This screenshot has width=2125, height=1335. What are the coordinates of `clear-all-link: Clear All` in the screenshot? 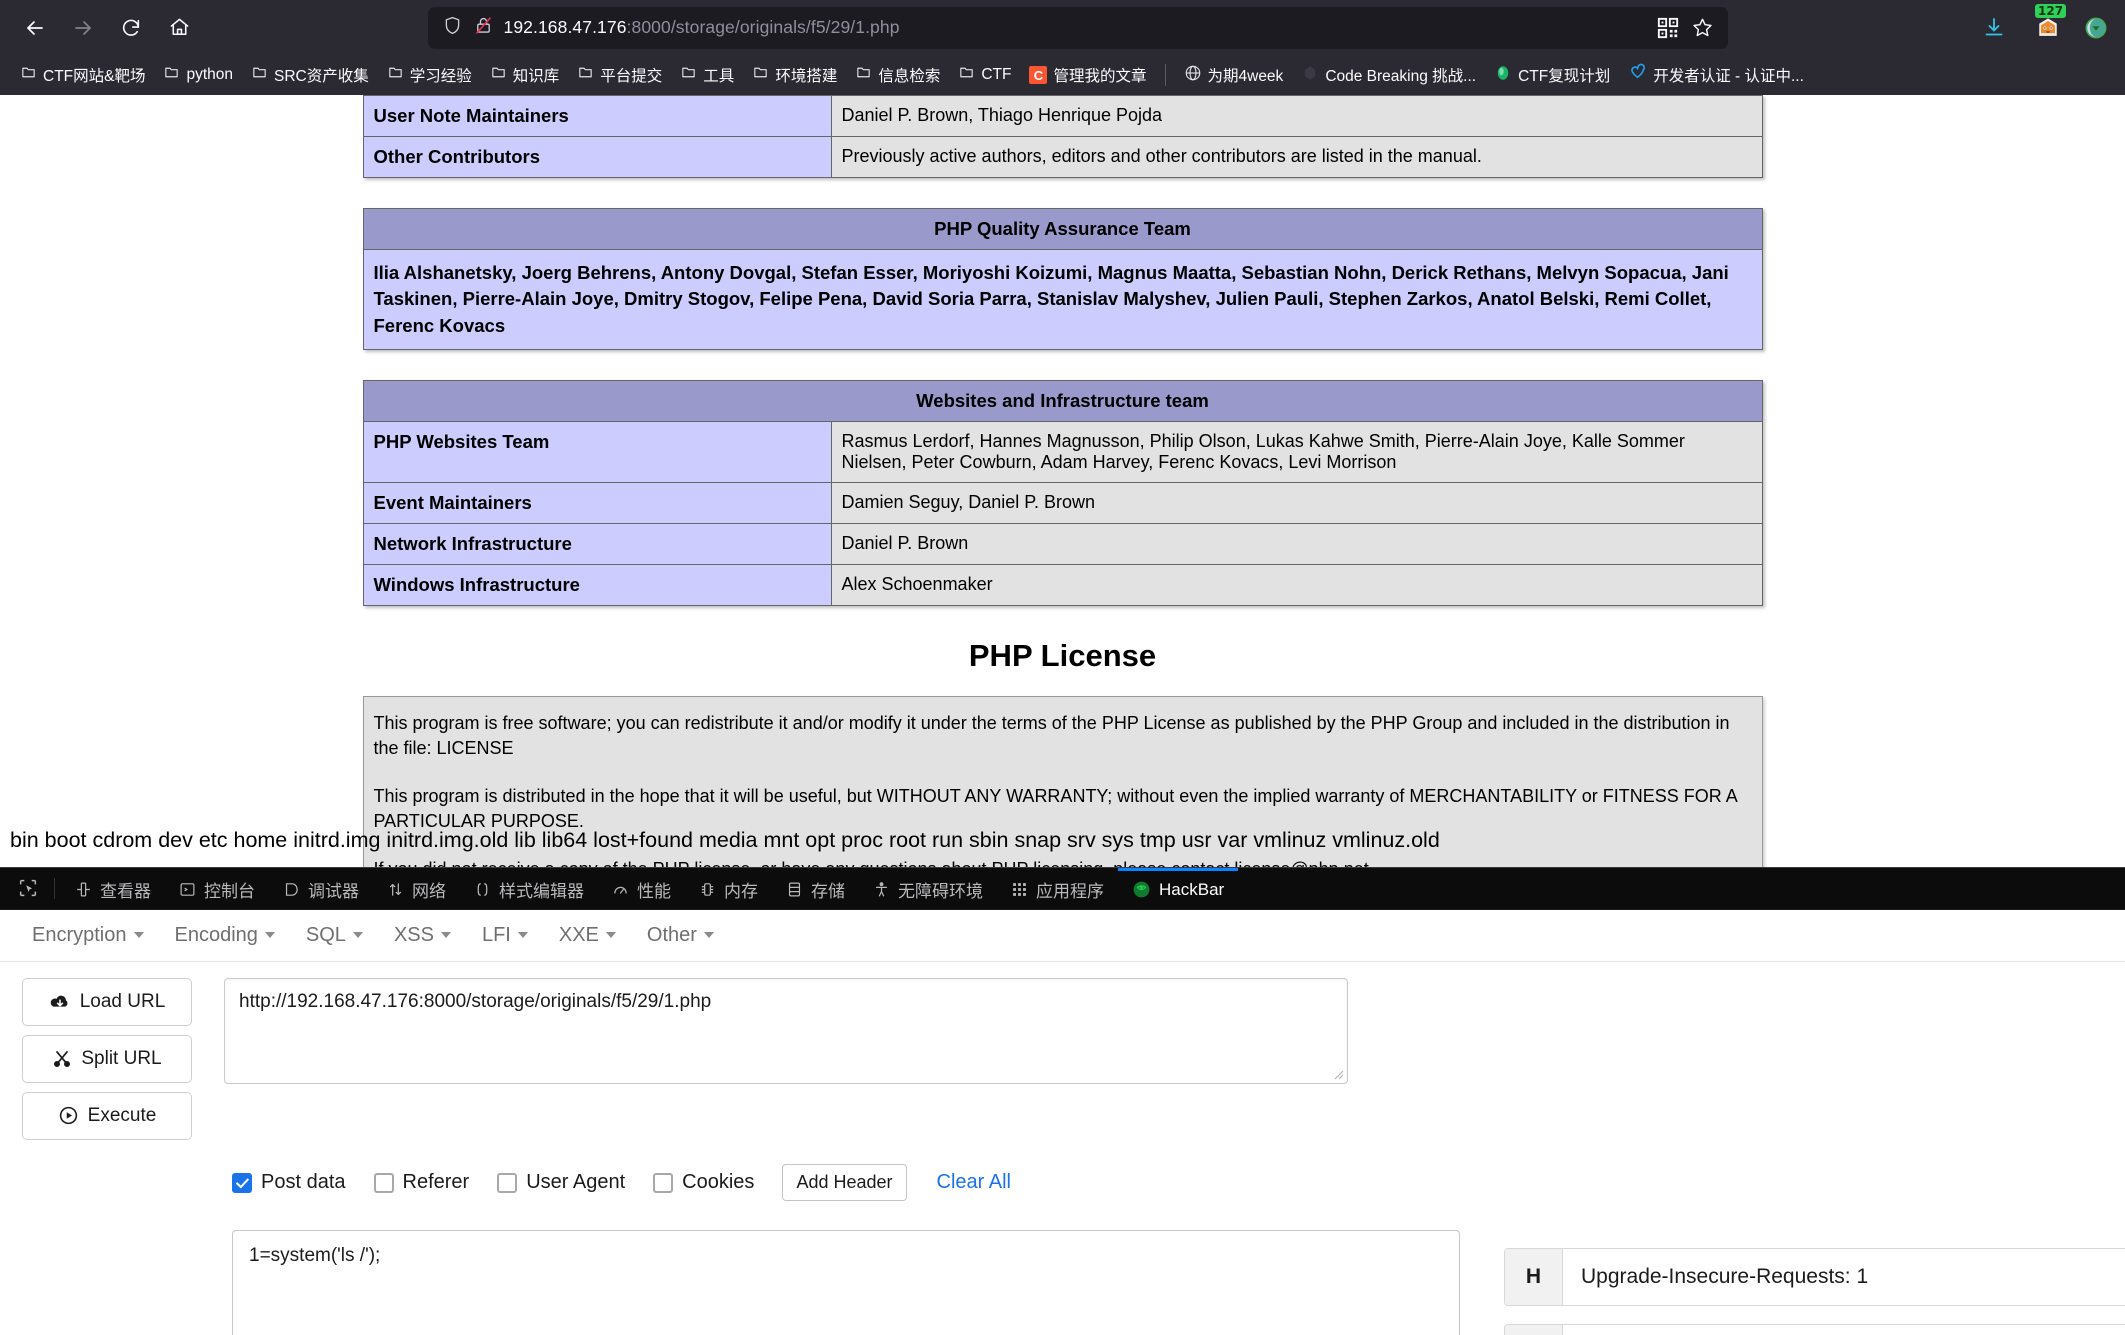 It's located at (974, 1182).